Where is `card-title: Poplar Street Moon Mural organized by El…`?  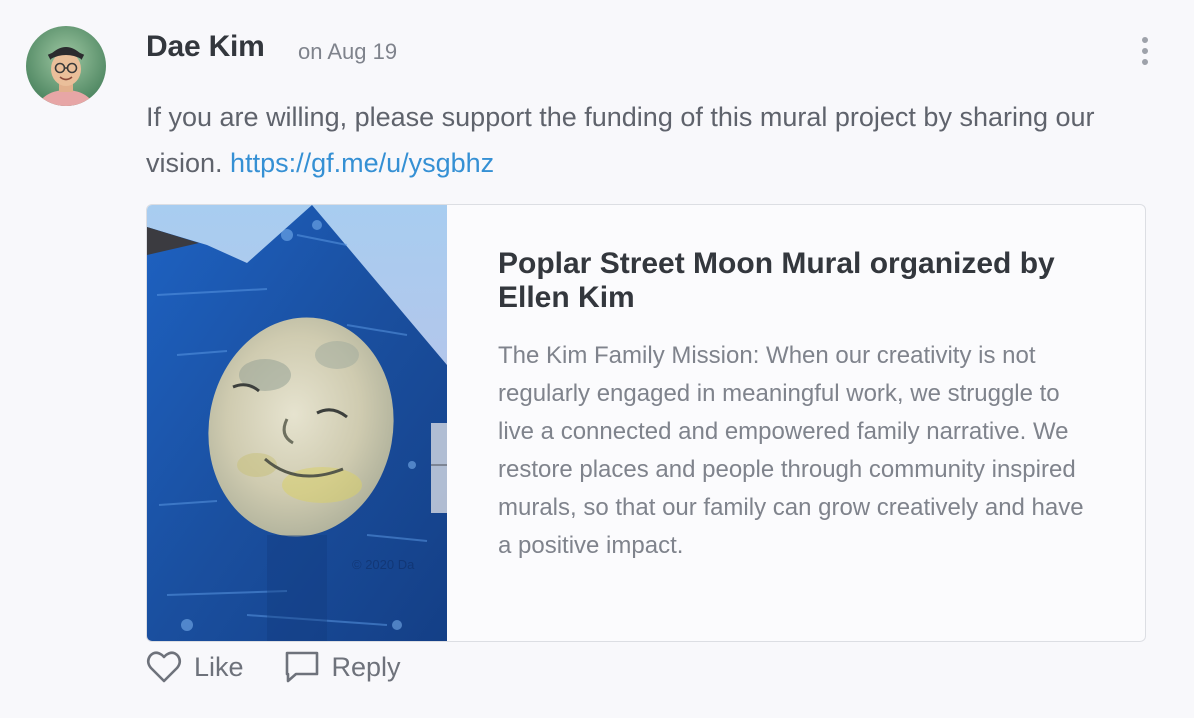 card-title: Poplar Street Moon Mural organized by El… is located at coordinates (803, 281).